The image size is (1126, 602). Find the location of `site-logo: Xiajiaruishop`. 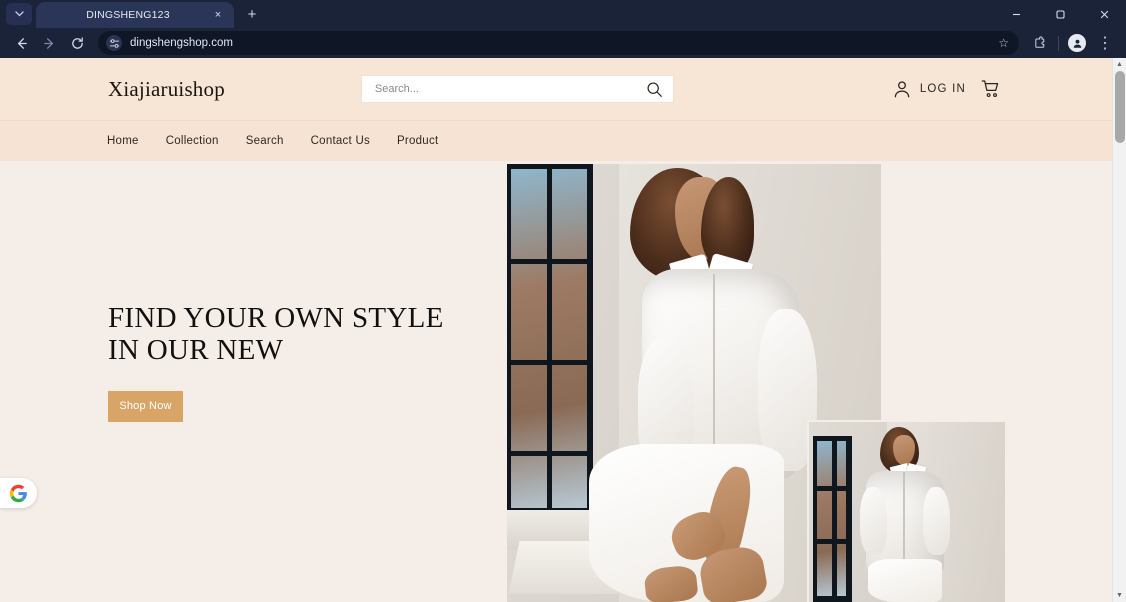

site-logo: Xiajiaruishop is located at coordinates (166, 89).